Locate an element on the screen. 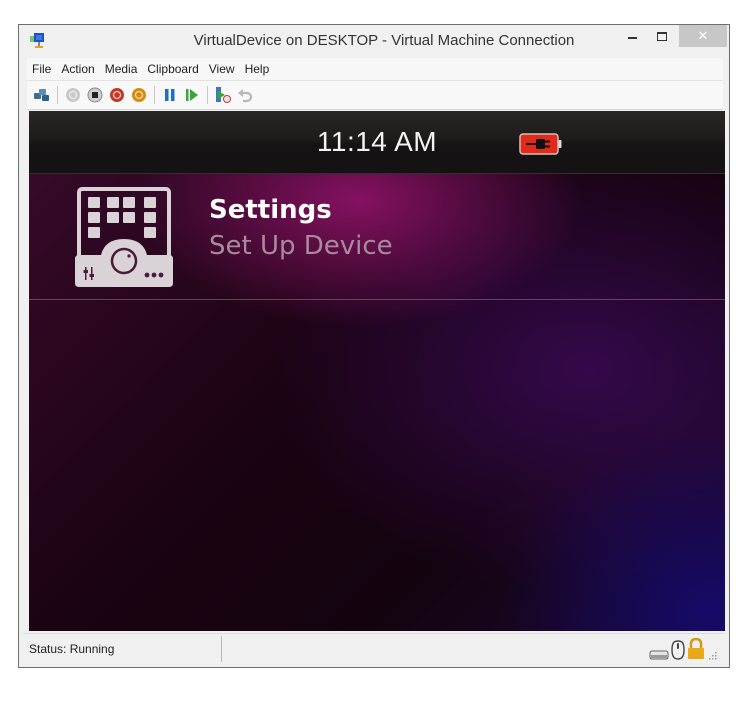 This screenshot has height=704, width=736. toolbar is located at coordinates (375, 95).